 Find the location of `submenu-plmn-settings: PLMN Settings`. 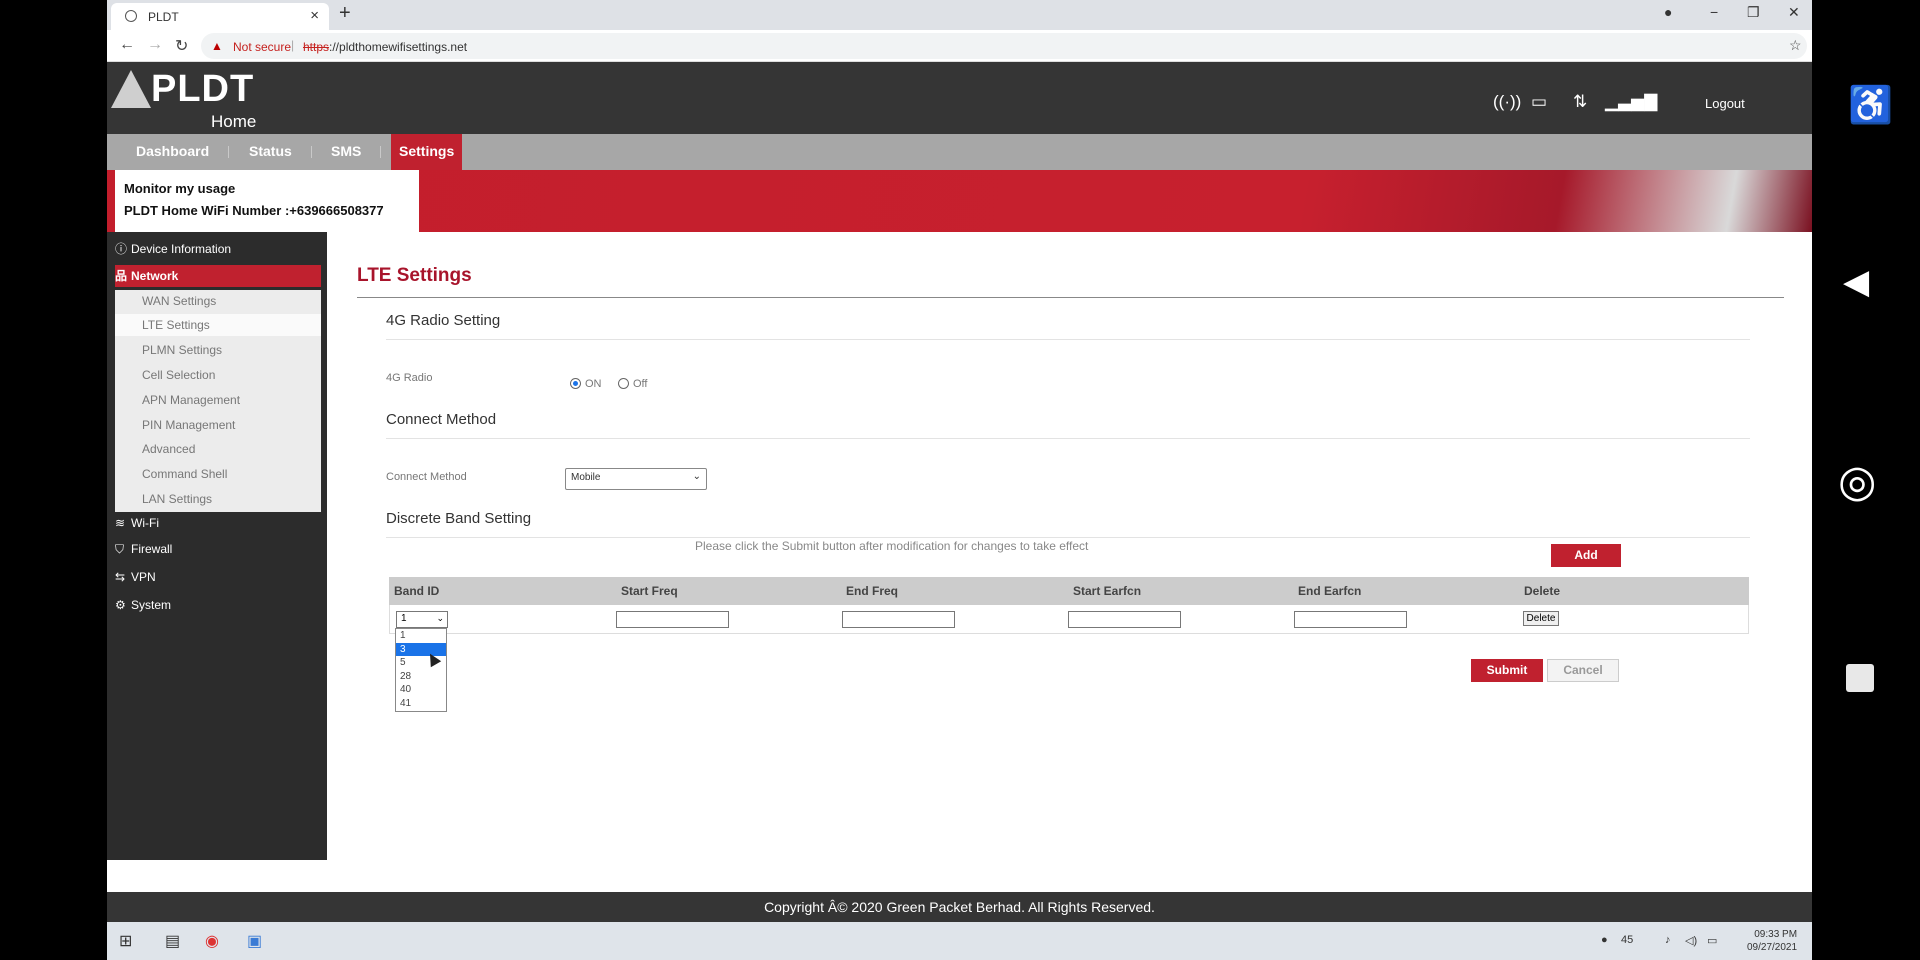

submenu-plmn-settings: PLMN Settings is located at coordinates (182, 350).